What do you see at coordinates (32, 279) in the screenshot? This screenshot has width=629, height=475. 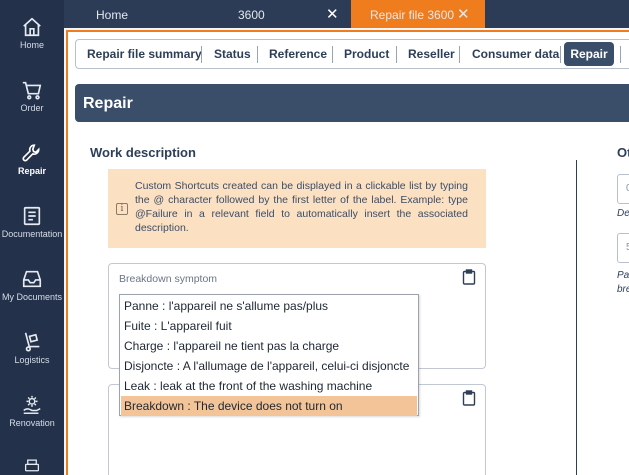 I see `inbox-icon` at bounding box center [32, 279].